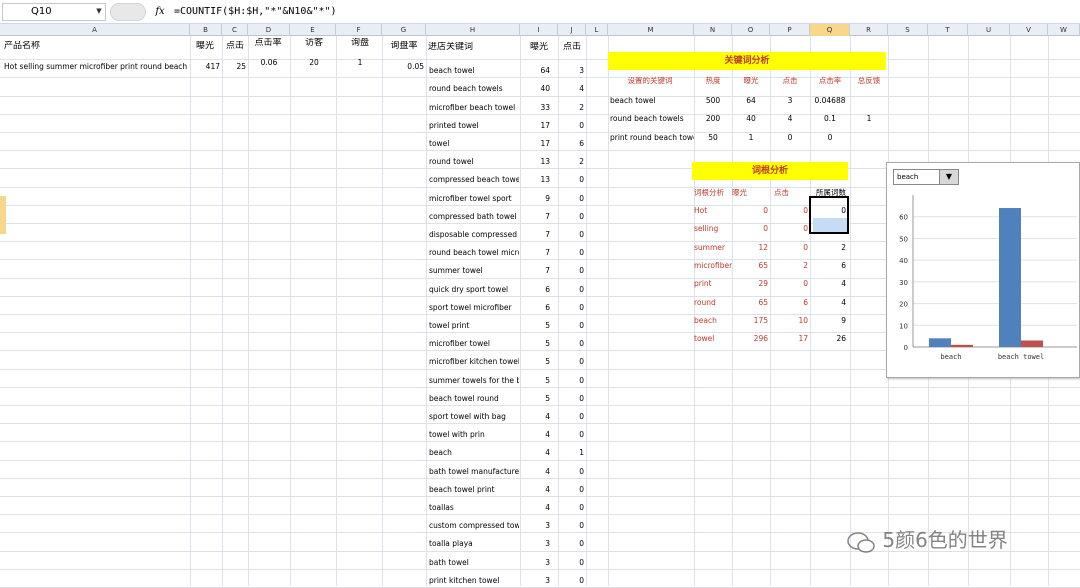 Image resolution: width=1080 pixels, height=588 pixels. What do you see at coordinates (359, 30) in the screenshot?
I see `column-header-f: F` at bounding box center [359, 30].